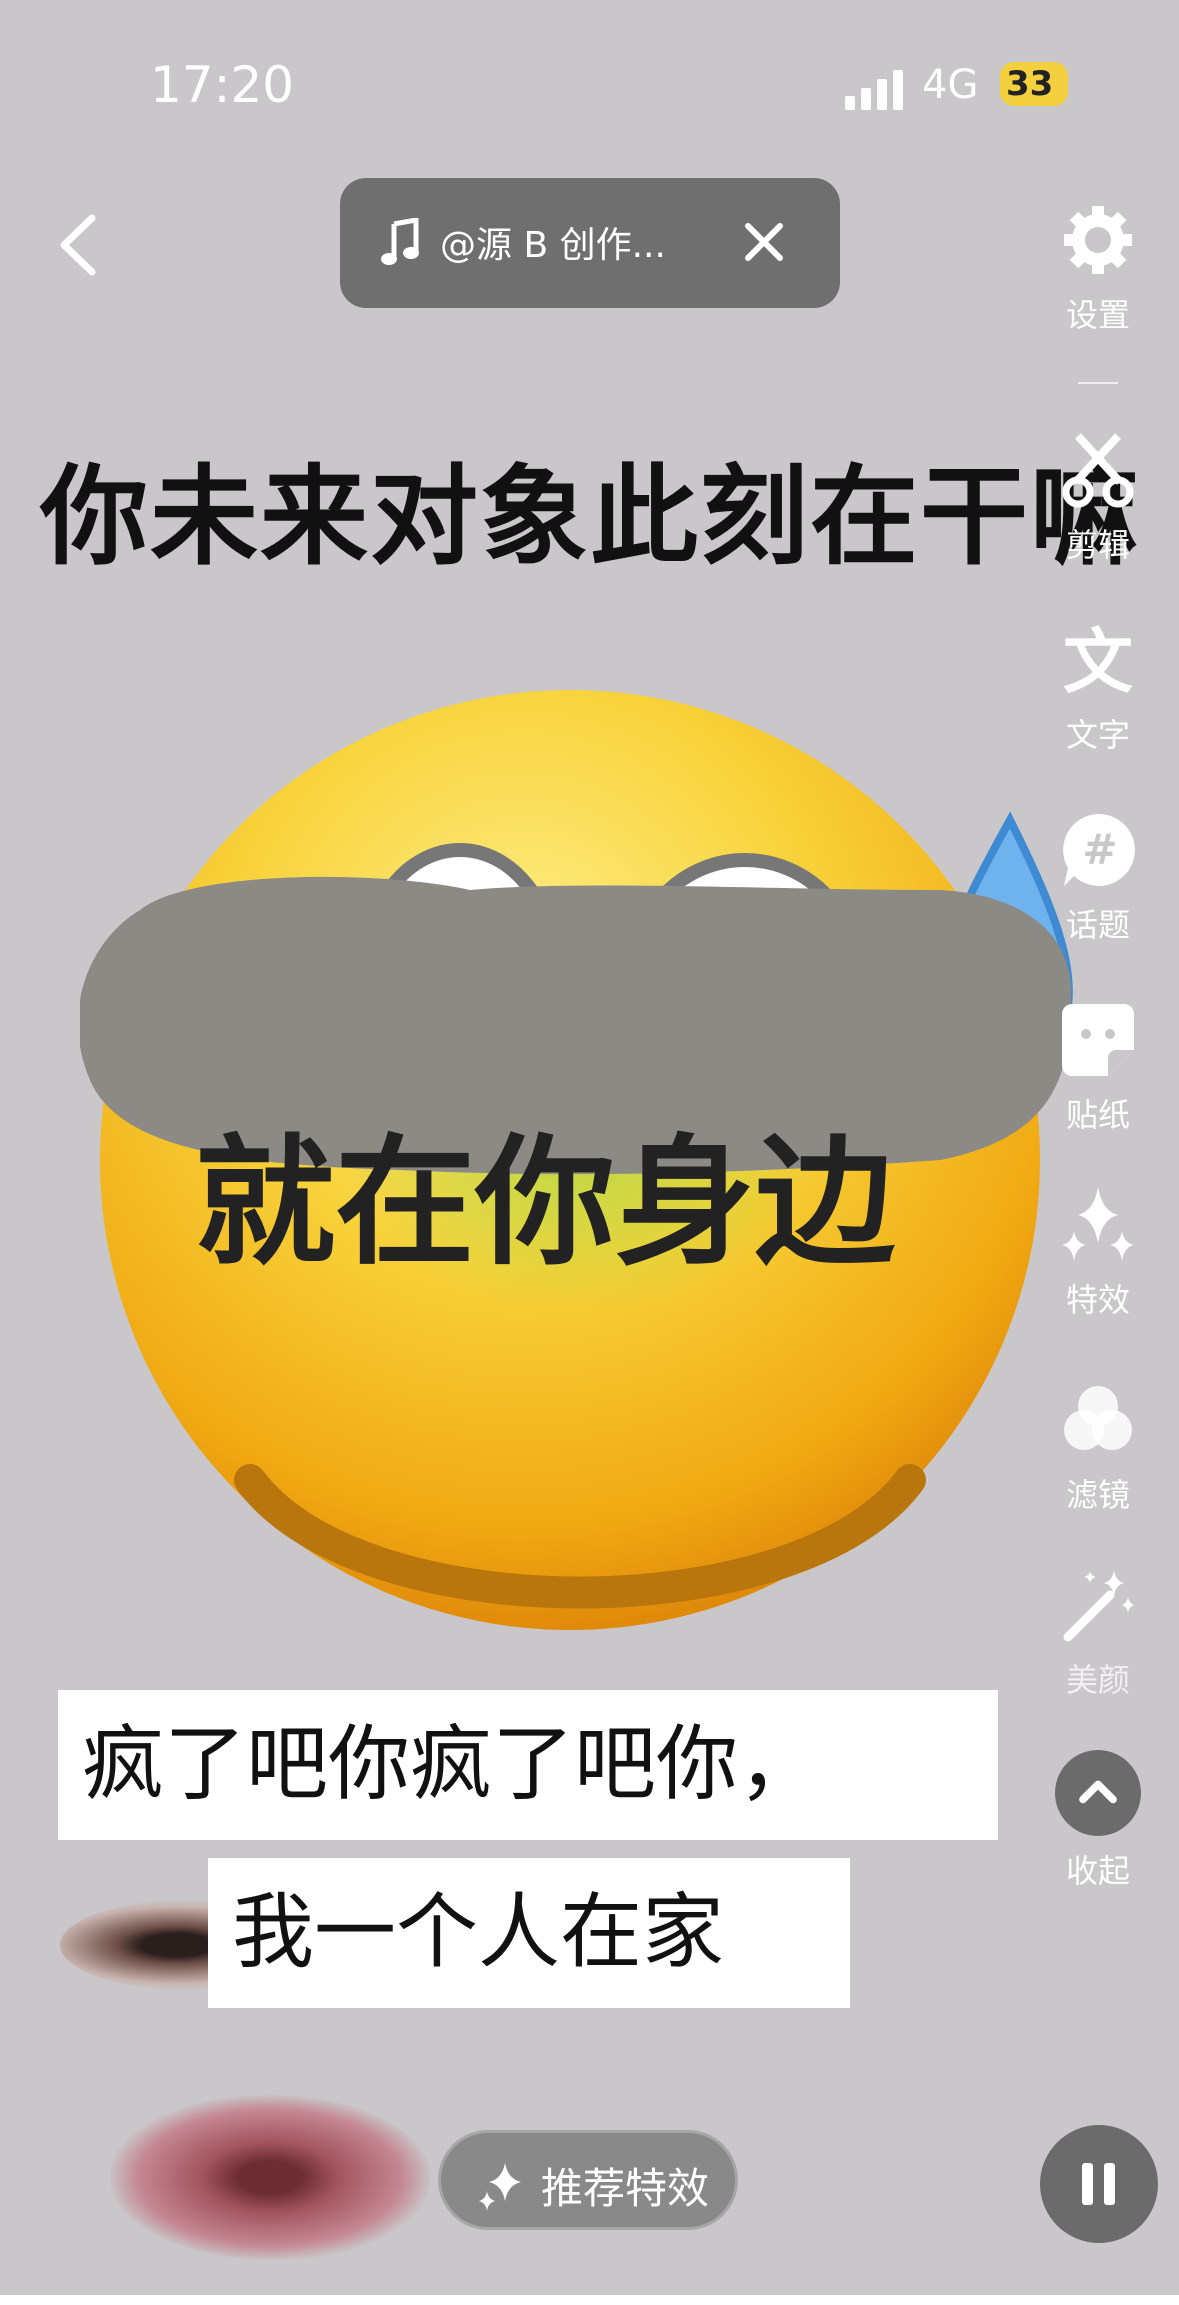  What do you see at coordinates (589, 2300) in the screenshot?
I see `home-indicator` at bounding box center [589, 2300].